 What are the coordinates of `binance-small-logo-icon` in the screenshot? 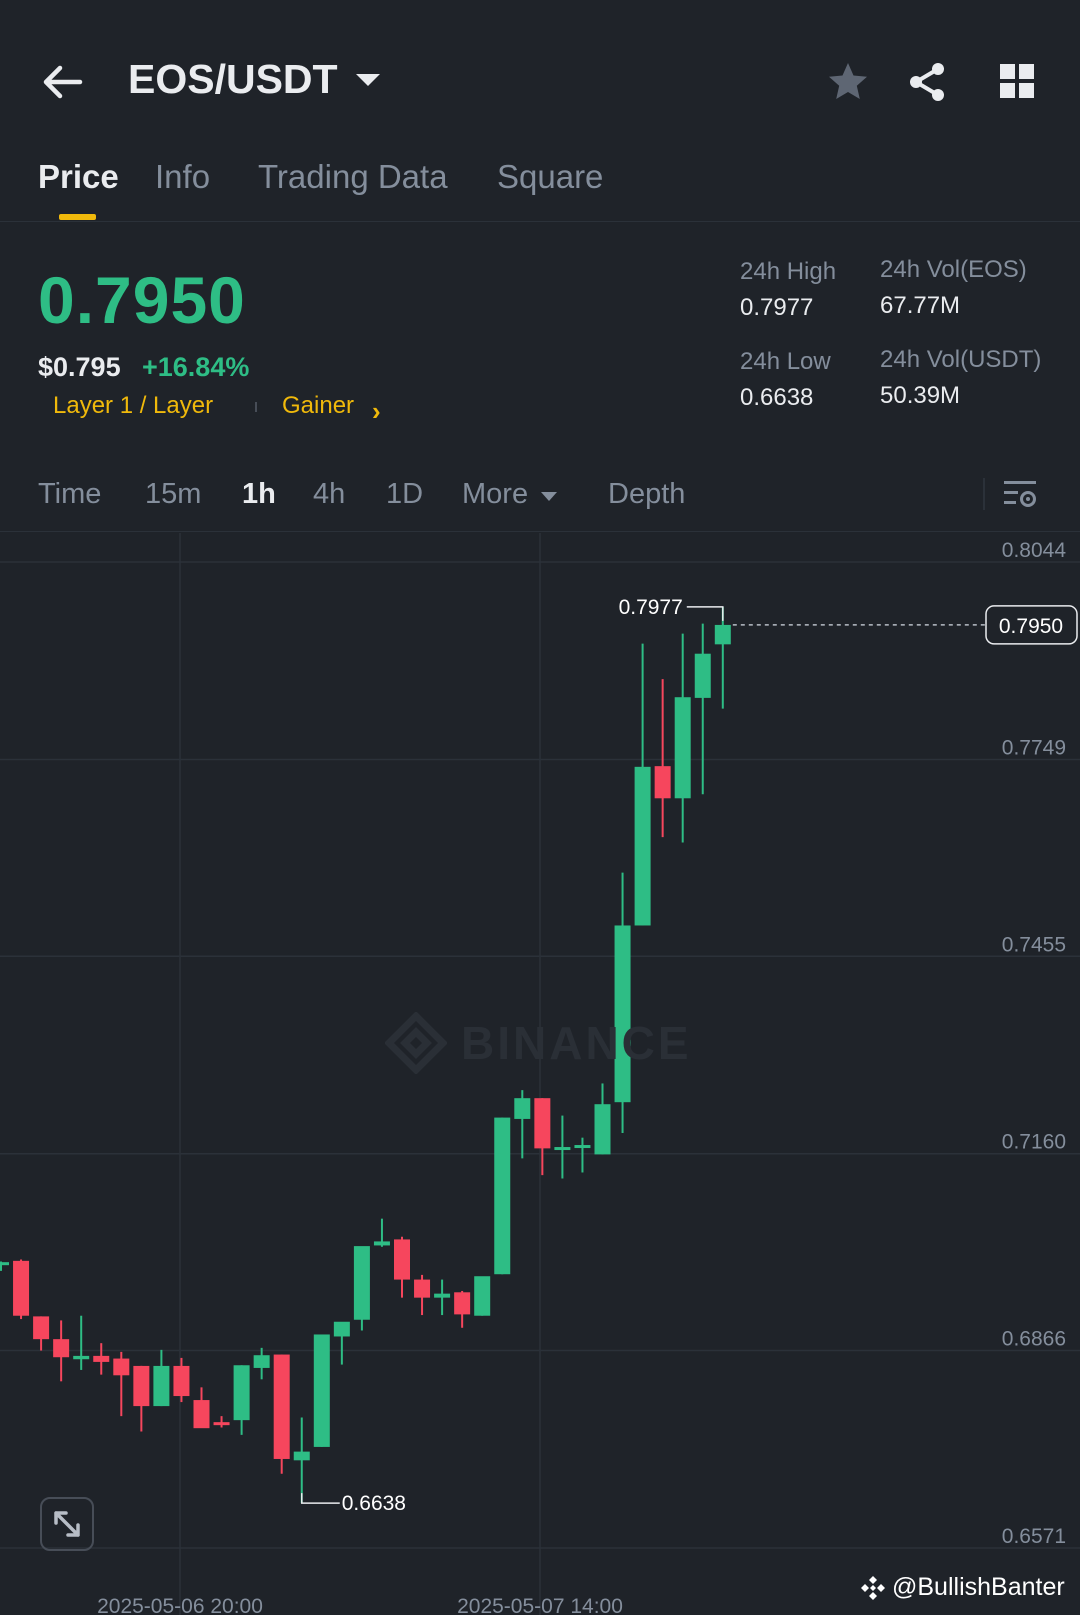 It's located at (873, 1587).